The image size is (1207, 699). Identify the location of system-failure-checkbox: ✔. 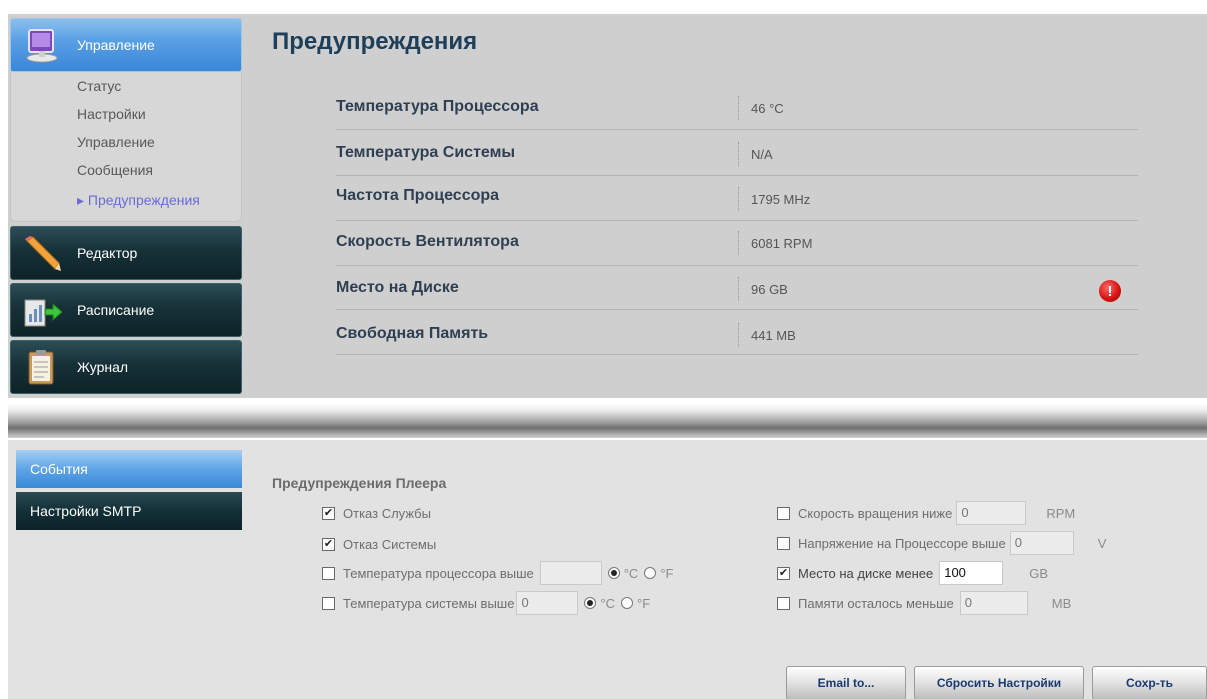
(328, 544).